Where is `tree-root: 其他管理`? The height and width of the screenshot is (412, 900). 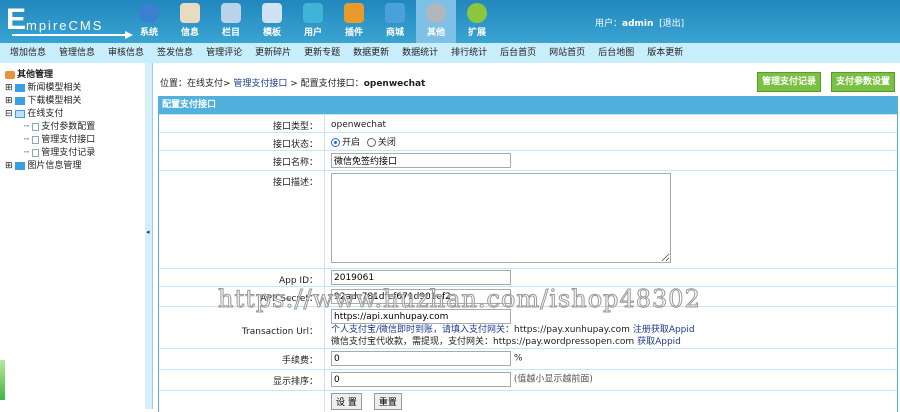 tree-root: 其他管理 is located at coordinates (29, 75).